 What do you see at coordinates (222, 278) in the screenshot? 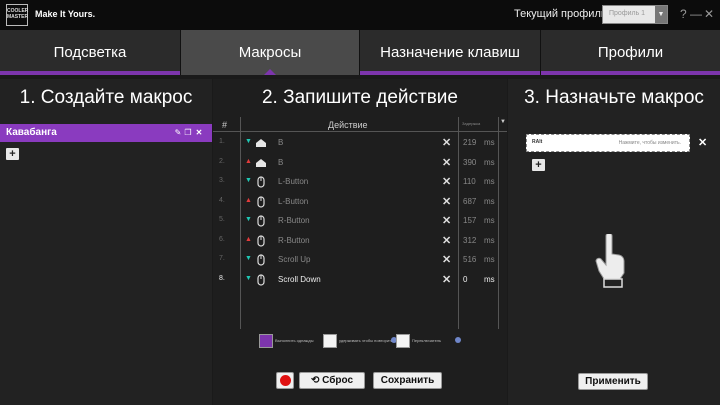
I see `row-number: 8.` at bounding box center [222, 278].